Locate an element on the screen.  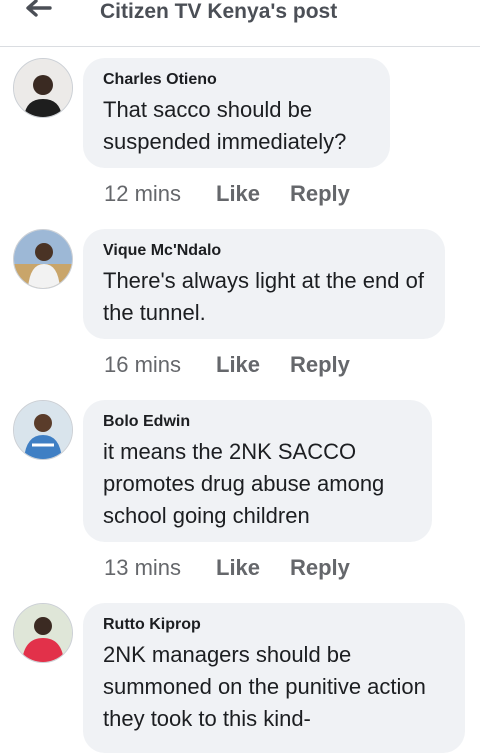
comment-time: 12 mins is located at coordinates (143, 193).